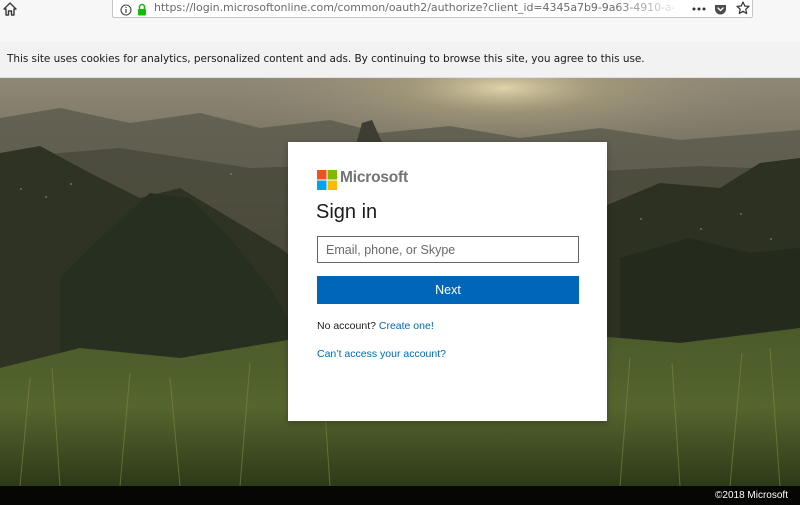 The height and width of the screenshot is (505, 800). I want to click on microsoft-logo-icon, so click(327, 180).